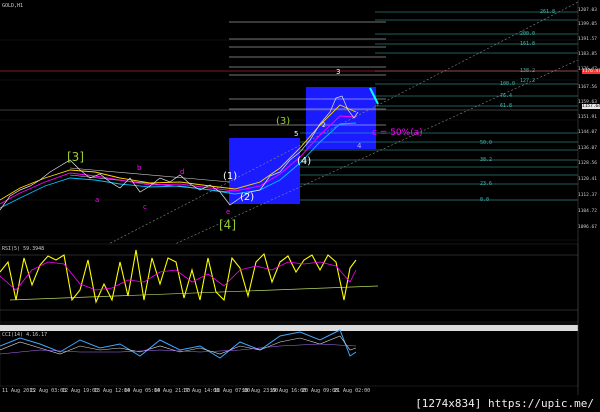  Describe the element at coordinates (528, 81) in the screenshot. I see `fib-label: 127.2` at that location.